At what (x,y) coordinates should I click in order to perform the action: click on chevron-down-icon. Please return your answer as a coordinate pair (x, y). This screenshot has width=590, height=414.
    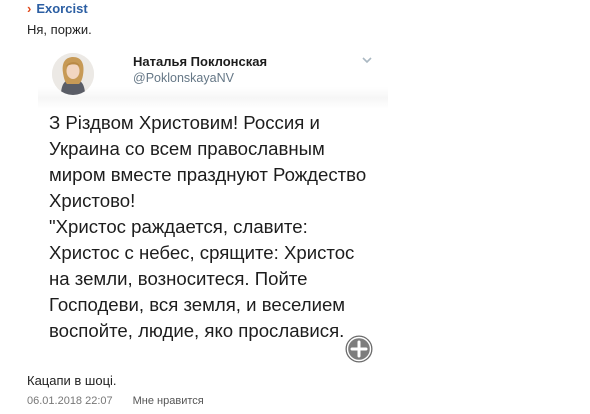
    Looking at the image, I should click on (367, 60).